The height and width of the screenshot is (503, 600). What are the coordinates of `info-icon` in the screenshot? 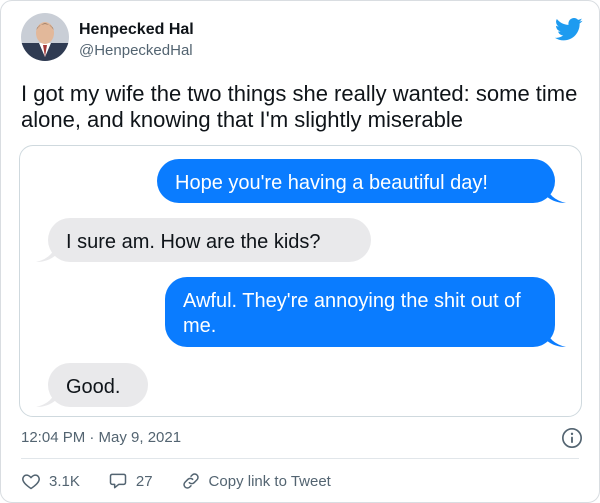 It's located at (572, 438).